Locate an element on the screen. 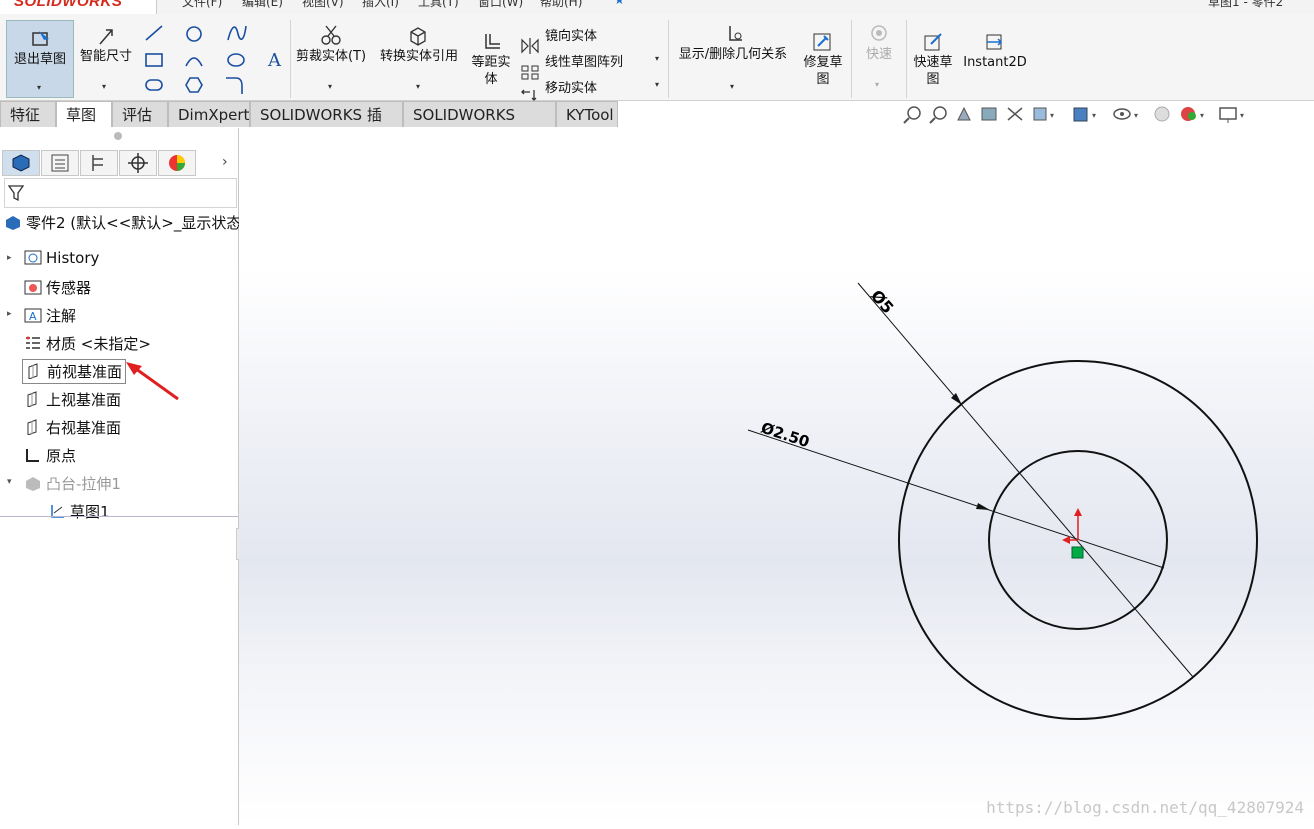 Image resolution: width=1314 pixels, height=829 pixels. heads-up-view-toolbar: ▾ ▾ ▾ ▾ ▾ is located at coordinates (1080, 115).